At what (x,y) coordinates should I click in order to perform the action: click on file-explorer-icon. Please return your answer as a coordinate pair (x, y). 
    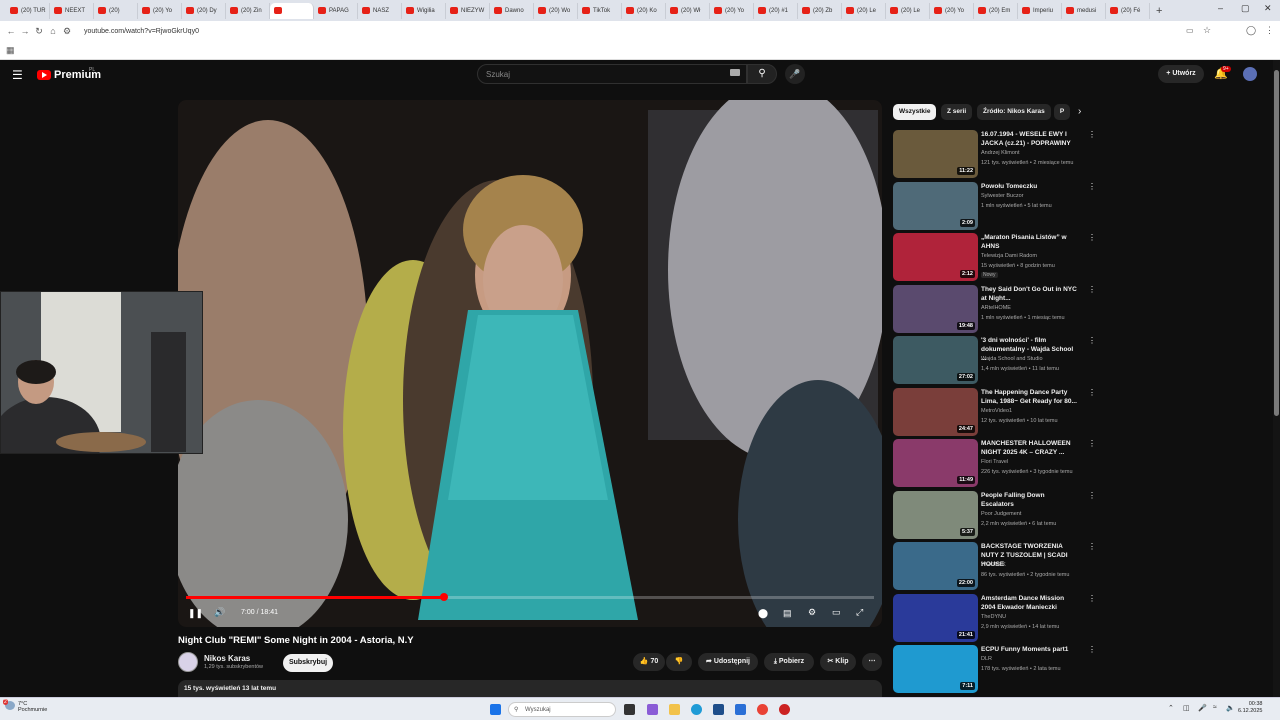
    Looking at the image, I should click on (674, 709).